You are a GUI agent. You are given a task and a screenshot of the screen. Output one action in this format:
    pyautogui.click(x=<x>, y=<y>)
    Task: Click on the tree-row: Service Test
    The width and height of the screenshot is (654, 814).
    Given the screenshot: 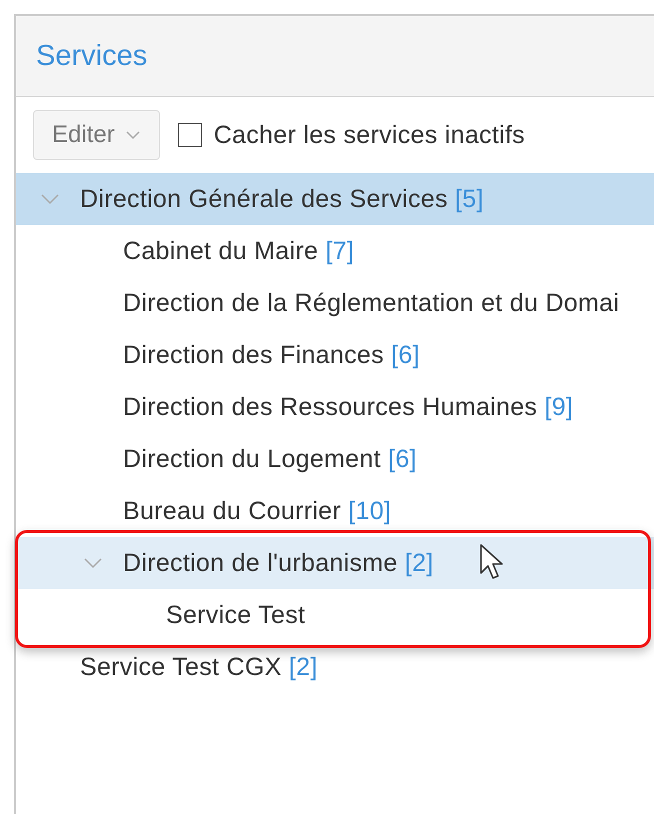 What is the action you would take?
    pyautogui.click(x=335, y=615)
    